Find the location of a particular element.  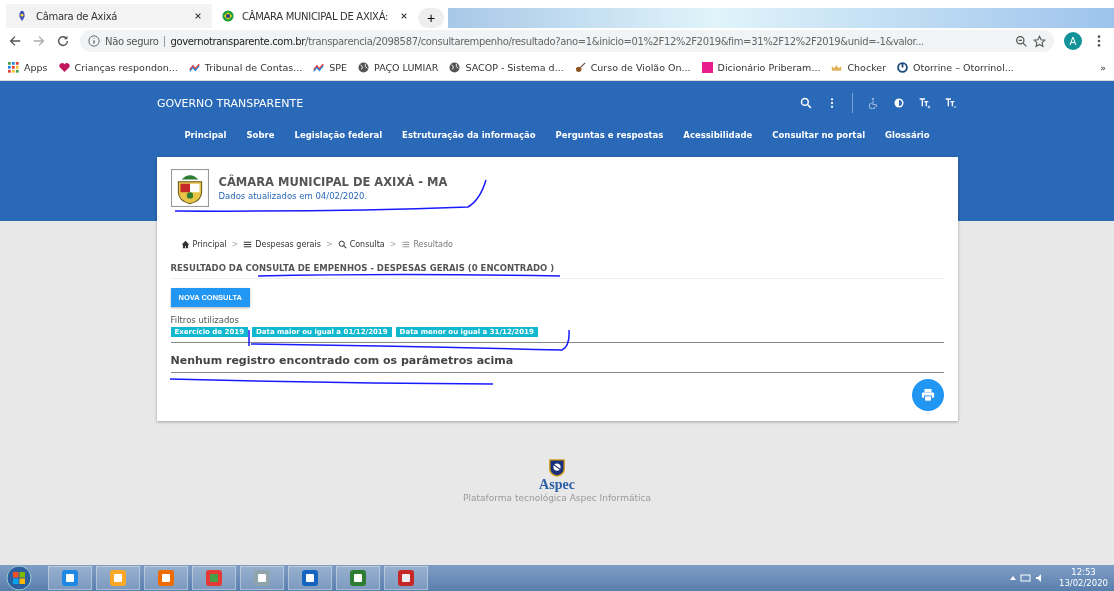

contrast-icon is located at coordinates (899, 103).